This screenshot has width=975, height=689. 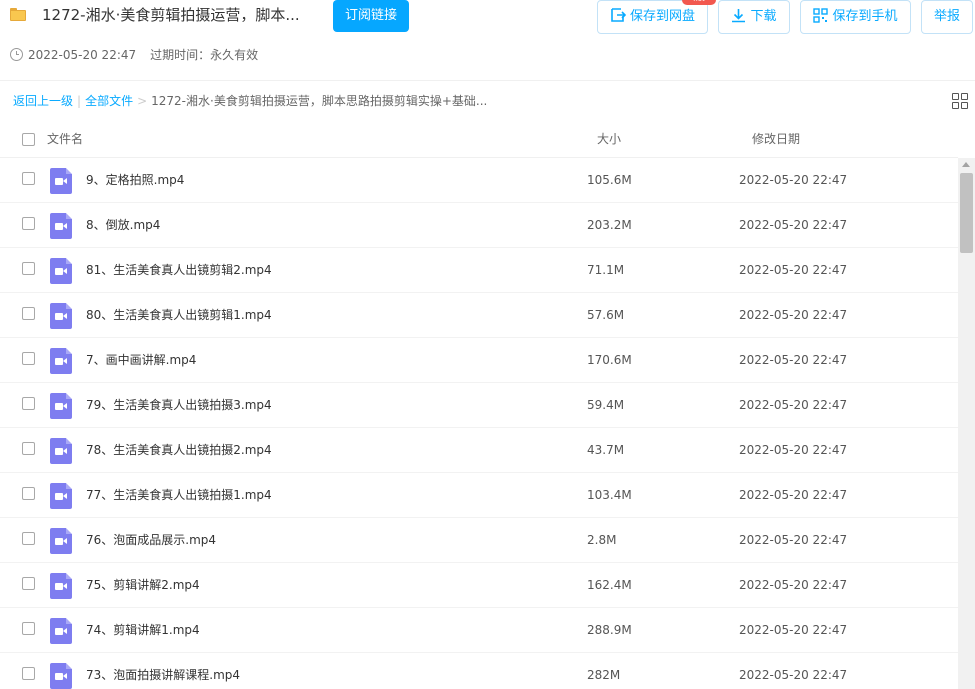 What do you see at coordinates (479, 585) in the screenshot?
I see `table-row: 75、剪辑讲解2.mp4 162.4M 2022-05-20 22:47` at bounding box center [479, 585].